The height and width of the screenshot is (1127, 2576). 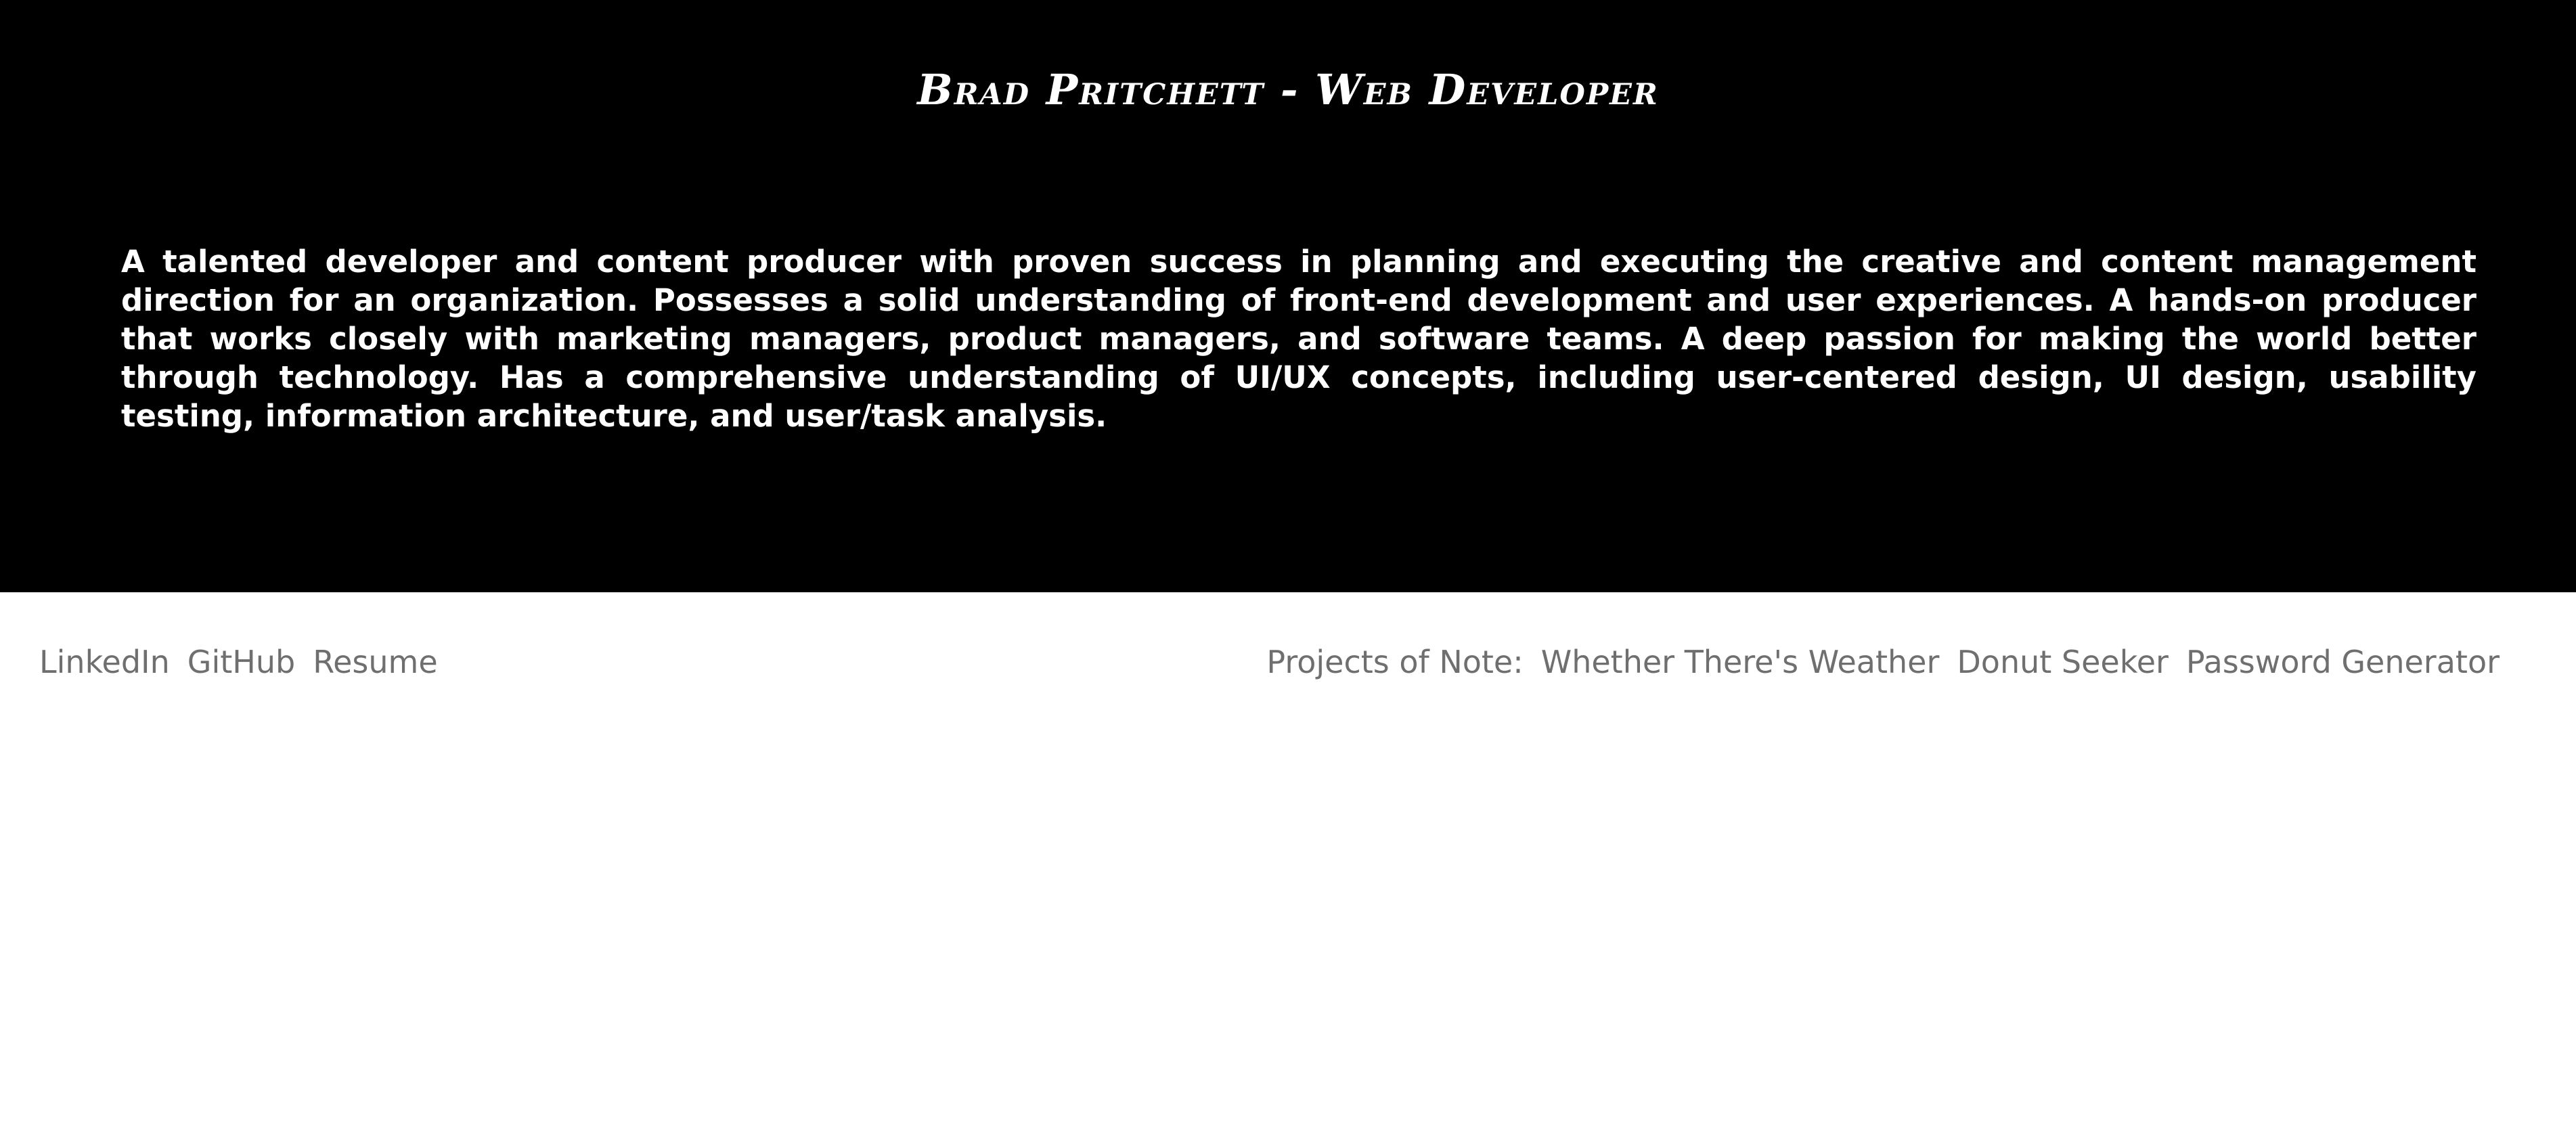 What do you see at coordinates (104, 662) in the screenshot?
I see `linkedin-link: LinkedIn` at bounding box center [104, 662].